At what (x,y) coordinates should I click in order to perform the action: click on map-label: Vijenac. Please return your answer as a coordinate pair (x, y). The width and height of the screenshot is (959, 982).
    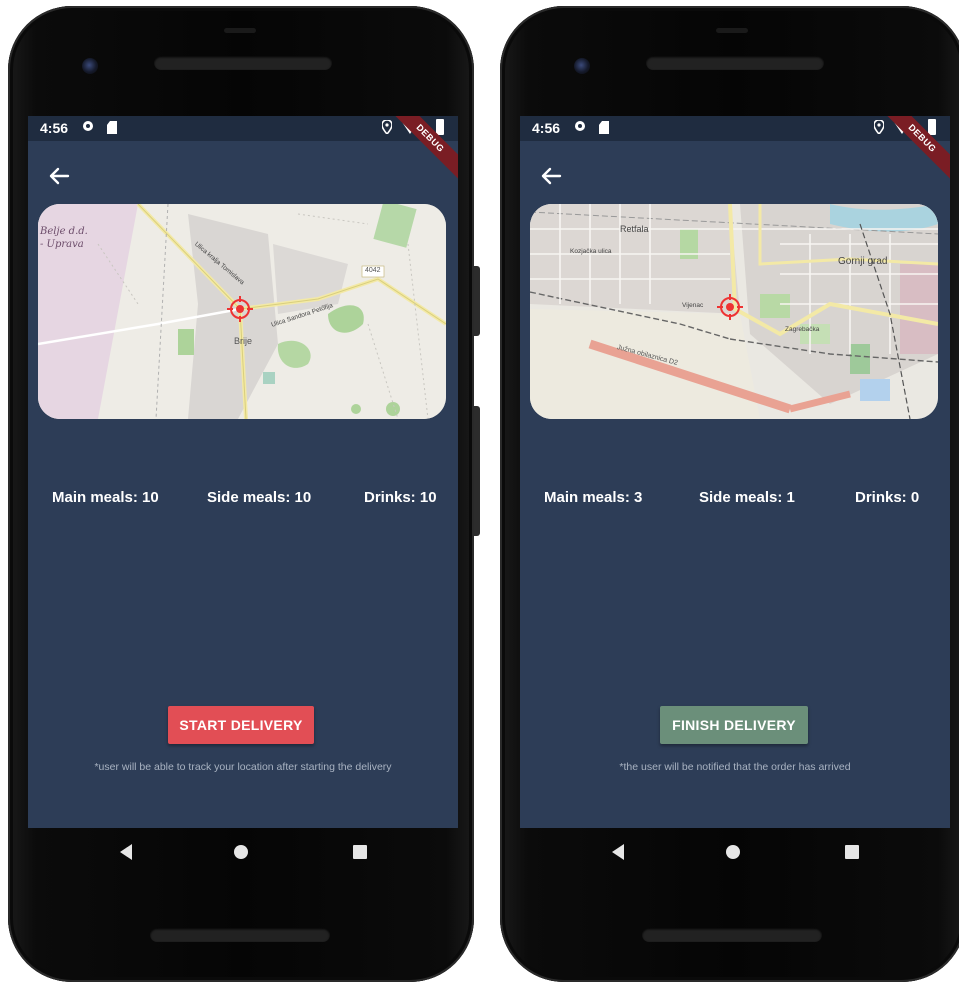
    Looking at the image, I should click on (693, 305).